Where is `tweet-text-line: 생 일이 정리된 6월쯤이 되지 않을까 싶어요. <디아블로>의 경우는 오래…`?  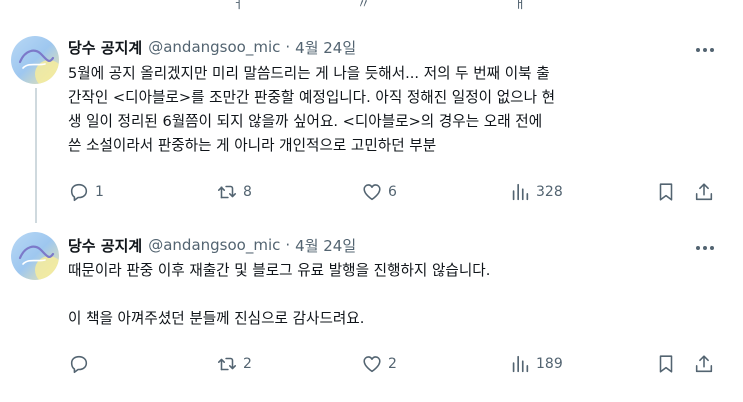 tweet-text-line: 생 일이 정리된 6월쯤이 되지 않을까 싶어요. <디아블로>의 경우는 오래… is located at coordinates (305, 121).